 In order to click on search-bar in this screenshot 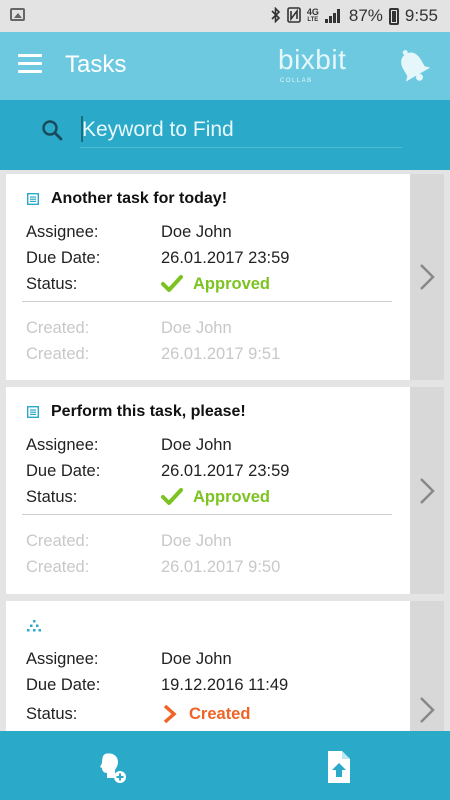, I will do `click(225, 135)`.